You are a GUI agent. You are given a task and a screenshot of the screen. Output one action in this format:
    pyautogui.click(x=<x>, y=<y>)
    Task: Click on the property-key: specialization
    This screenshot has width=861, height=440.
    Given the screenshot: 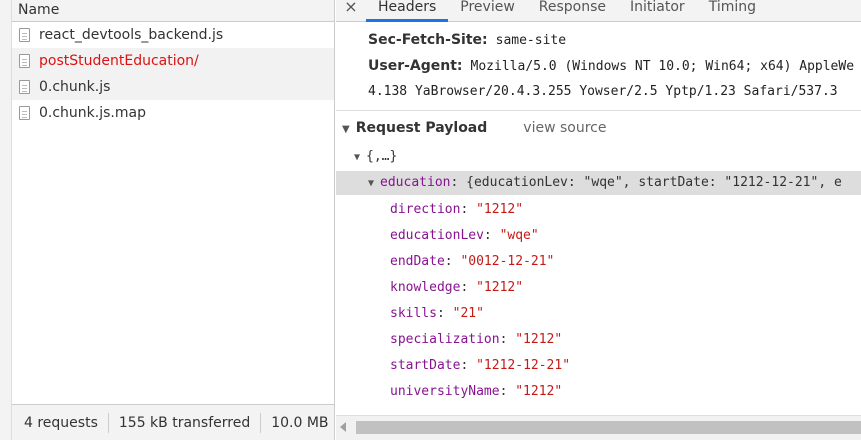 What is the action you would take?
    pyautogui.click(x=445, y=339)
    